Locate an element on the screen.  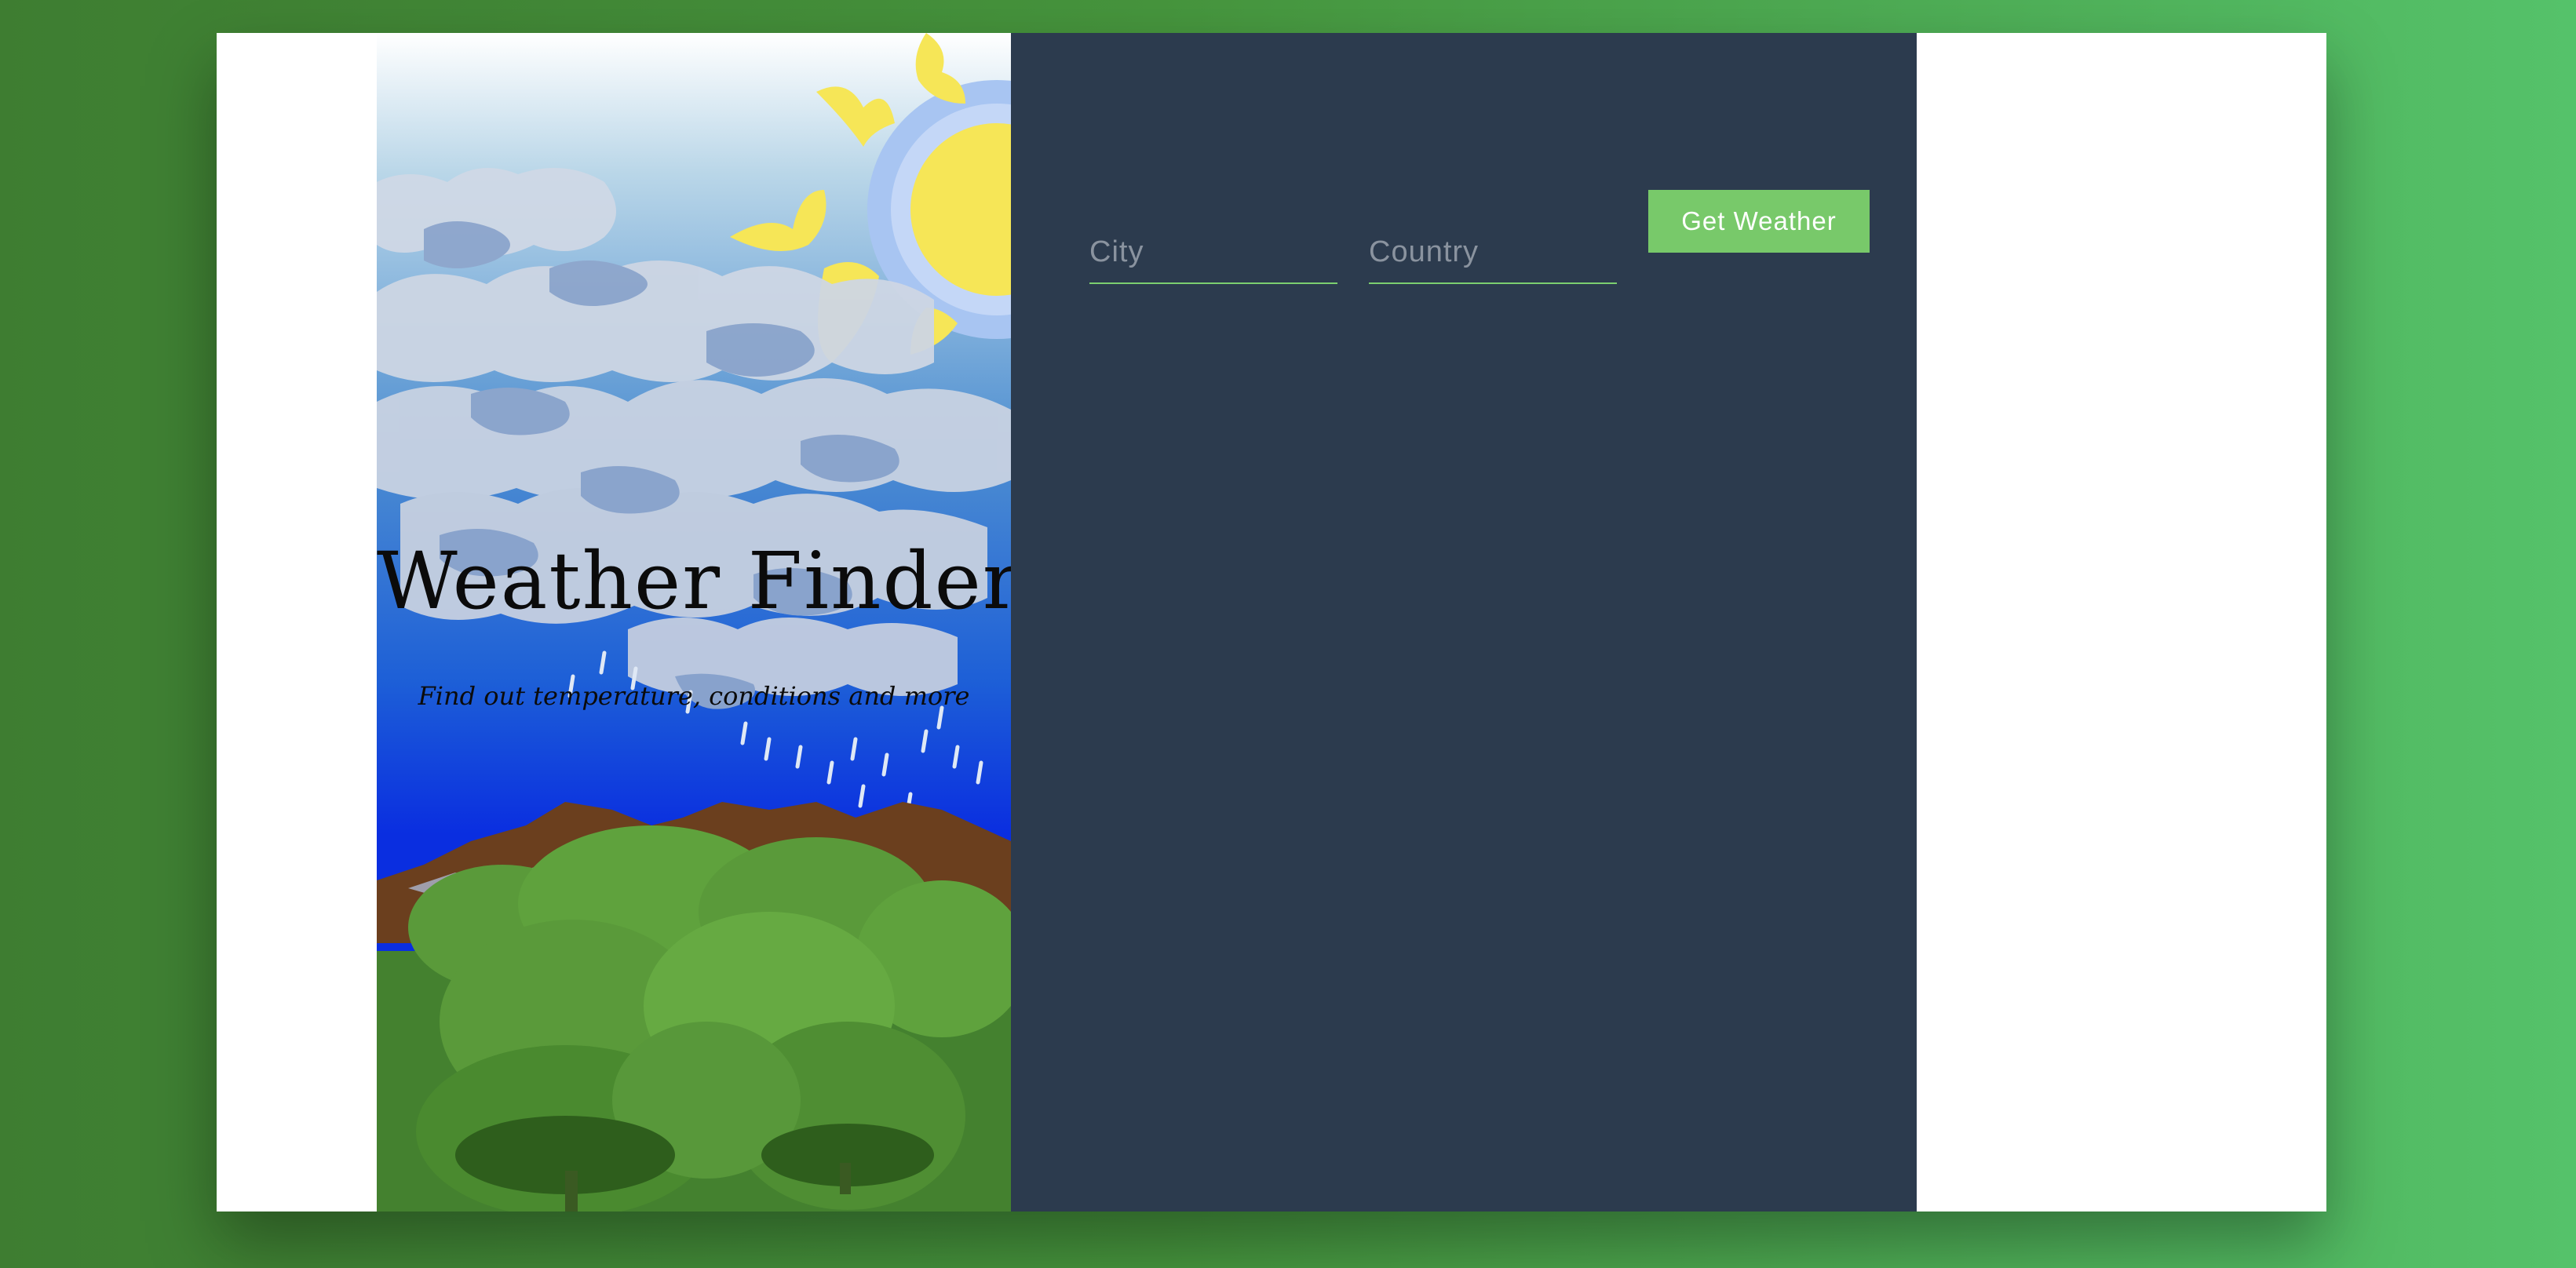
get-weather-button: Get Weather is located at coordinates (1759, 222).